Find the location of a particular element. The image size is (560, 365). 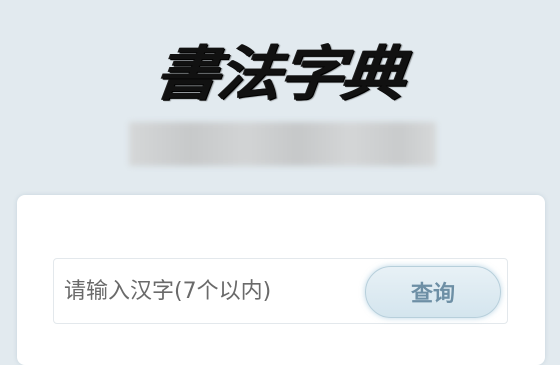

search-input is located at coordinates (209, 291).